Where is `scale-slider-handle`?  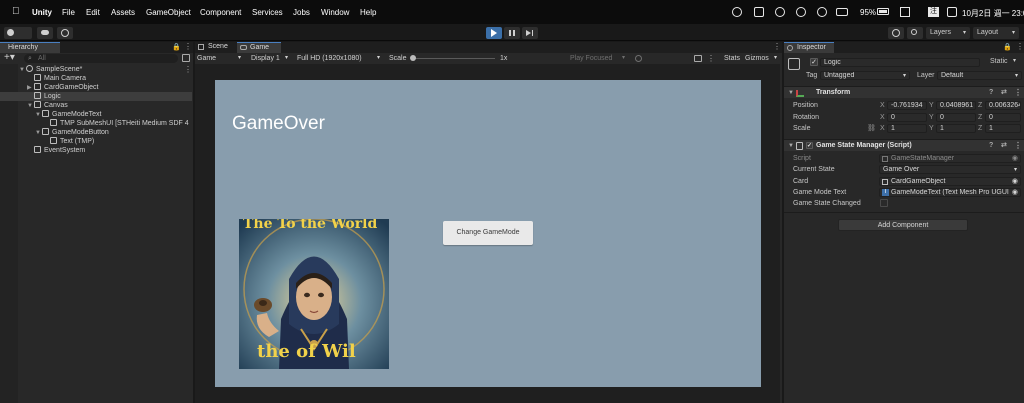 scale-slider-handle is located at coordinates (413, 58).